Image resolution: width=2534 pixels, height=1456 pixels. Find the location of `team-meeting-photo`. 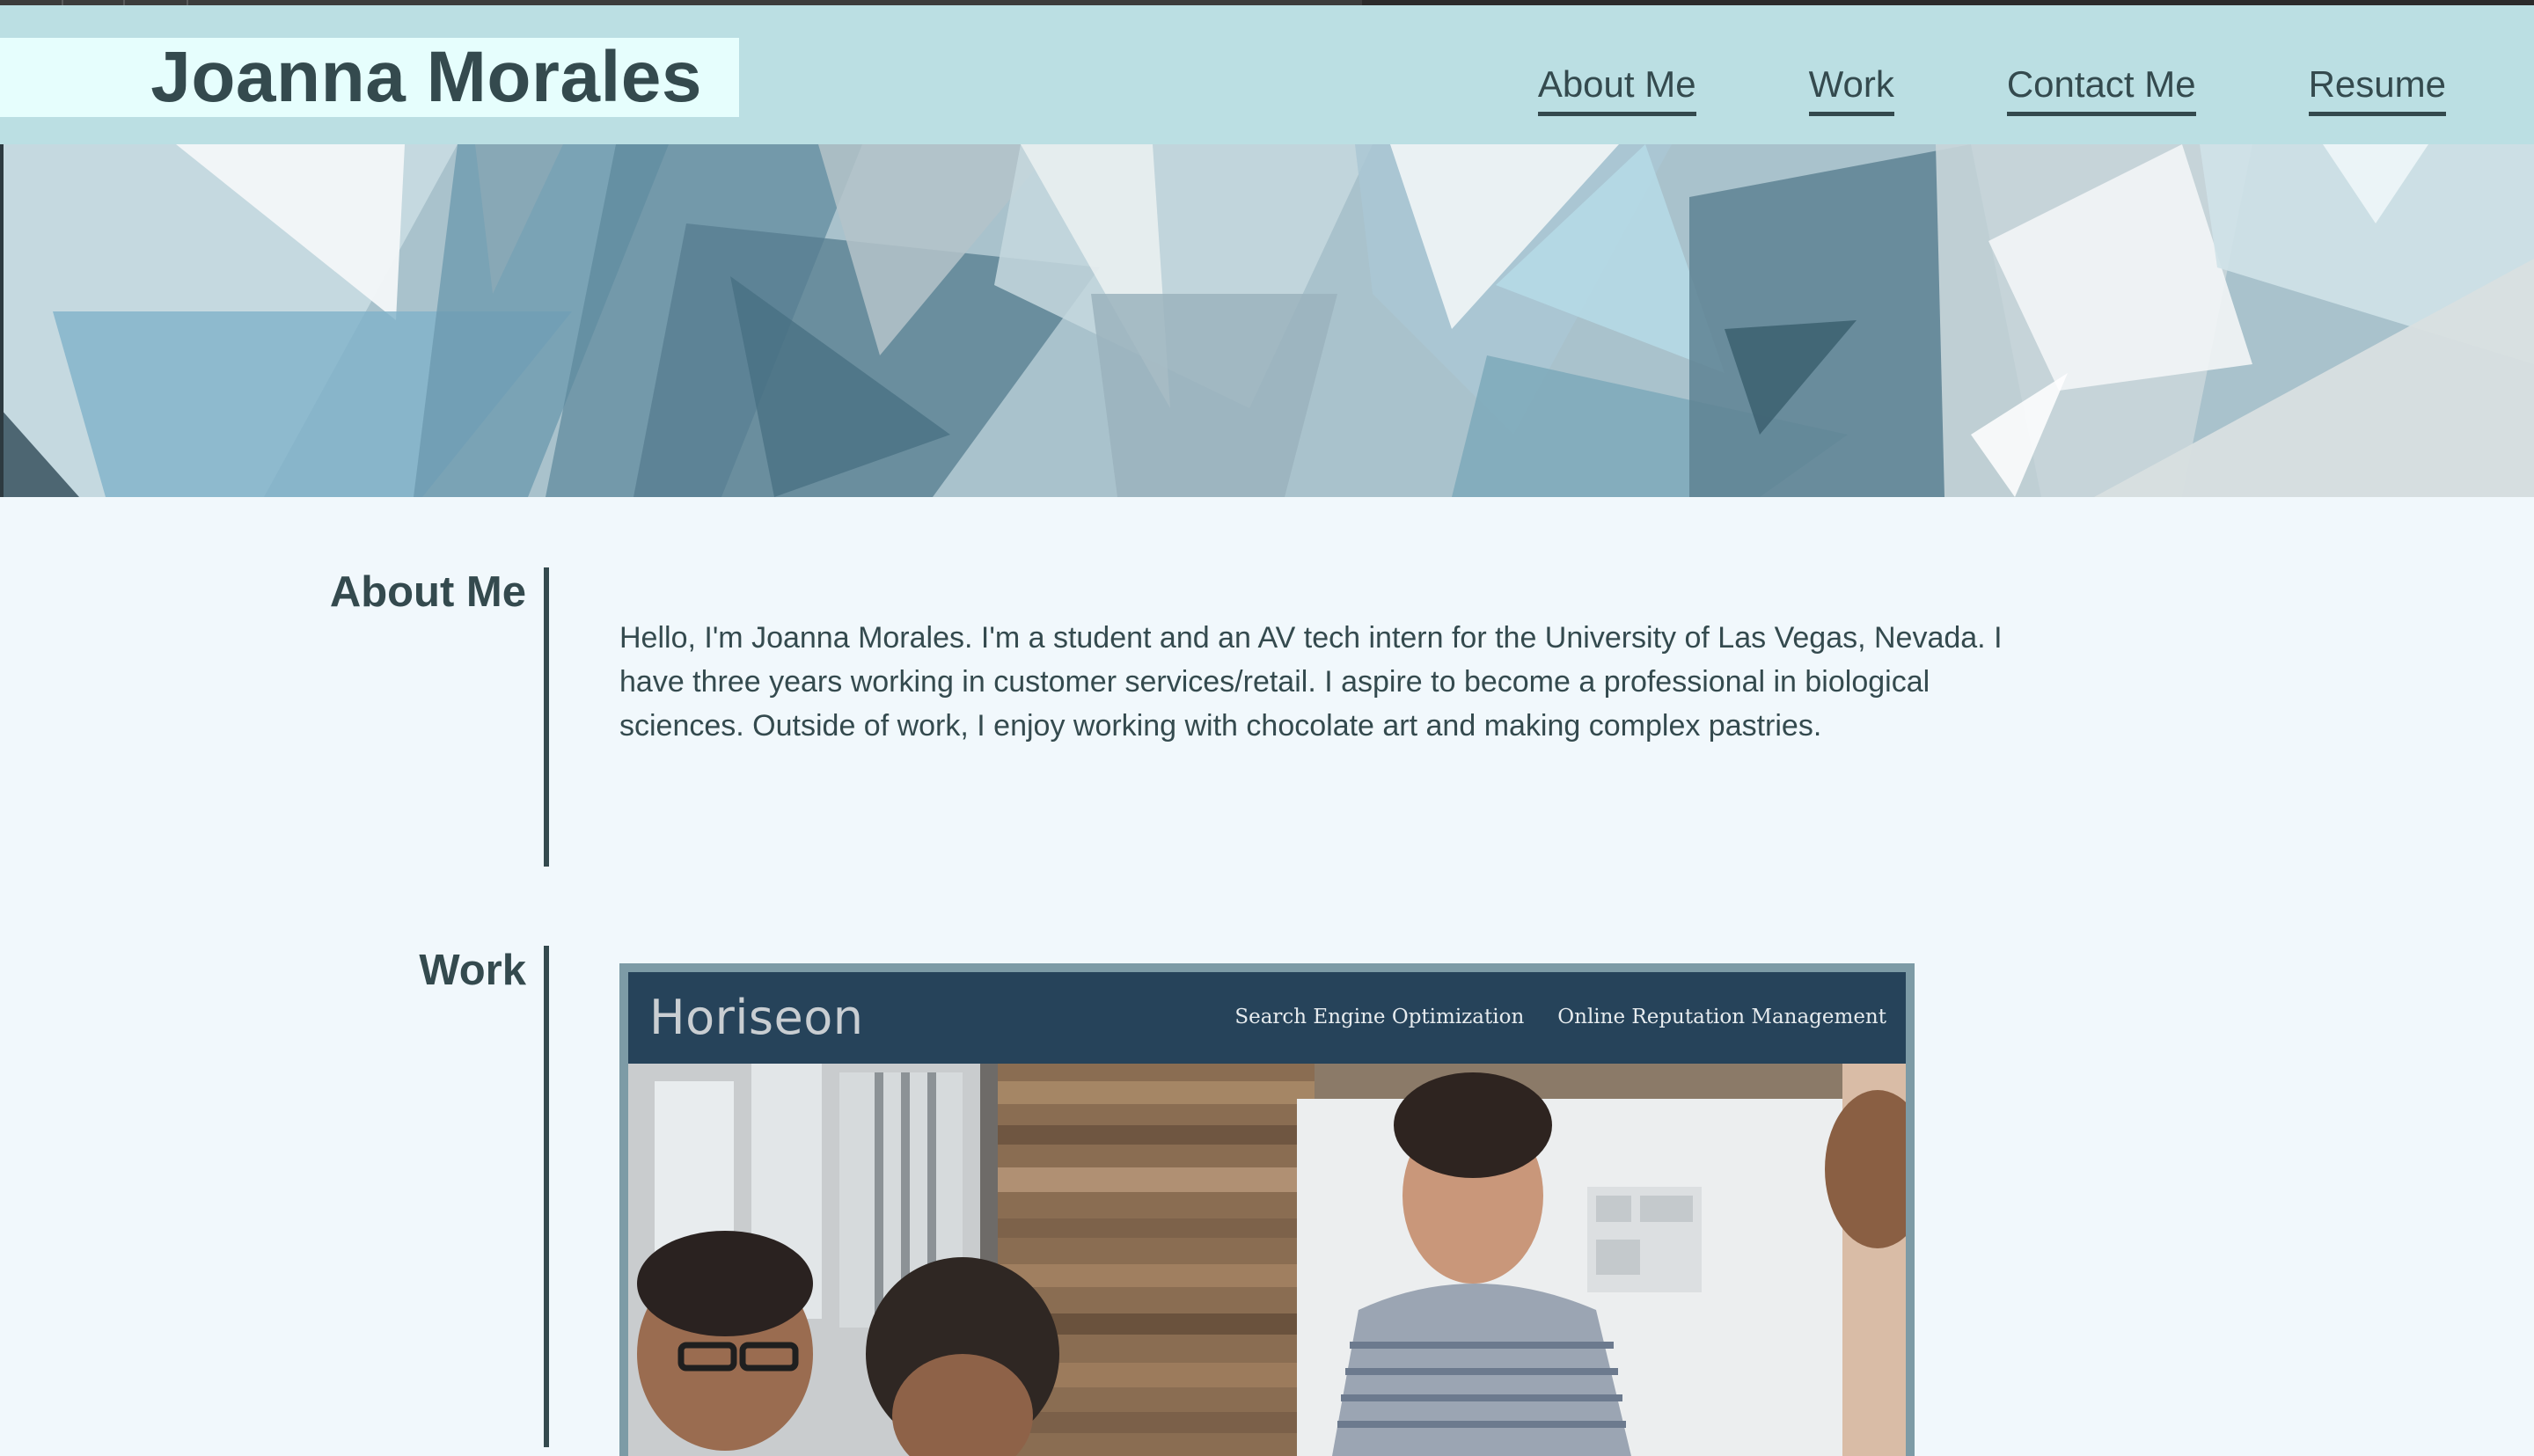

team-meeting-photo is located at coordinates (1267, 1260).